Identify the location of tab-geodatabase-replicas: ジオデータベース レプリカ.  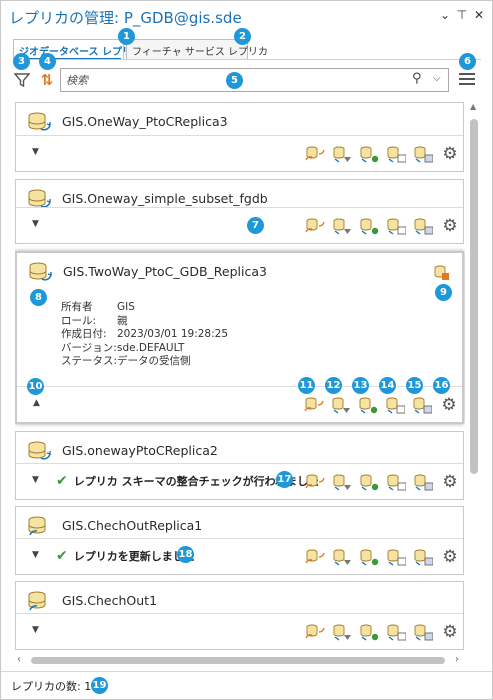
(77, 49).